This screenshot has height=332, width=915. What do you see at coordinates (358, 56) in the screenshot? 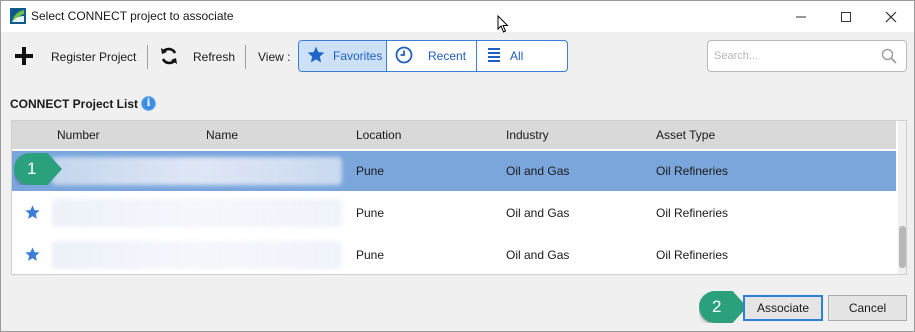
I see `view-favorites-label: Favorites` at bounding box center [358, 56].